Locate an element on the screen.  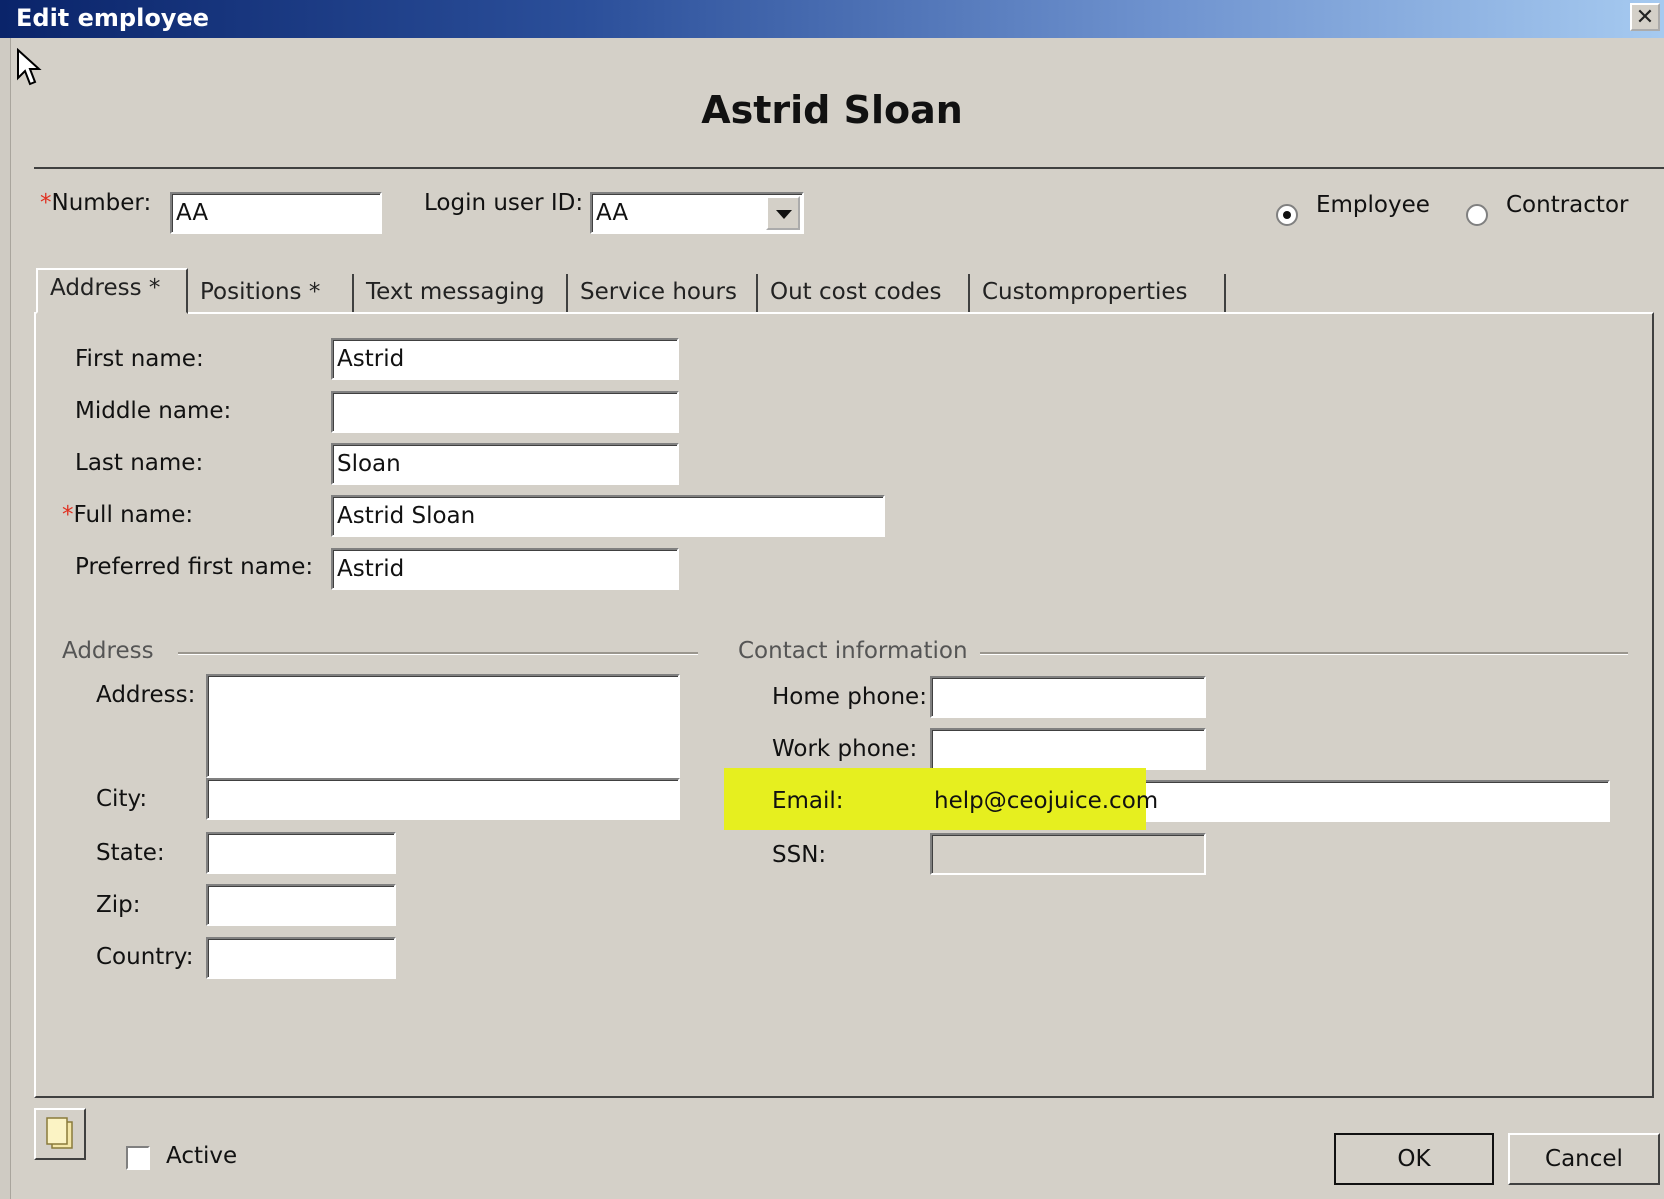
preferred-first-name-input: Astrid is located at coordinates (505, 569).